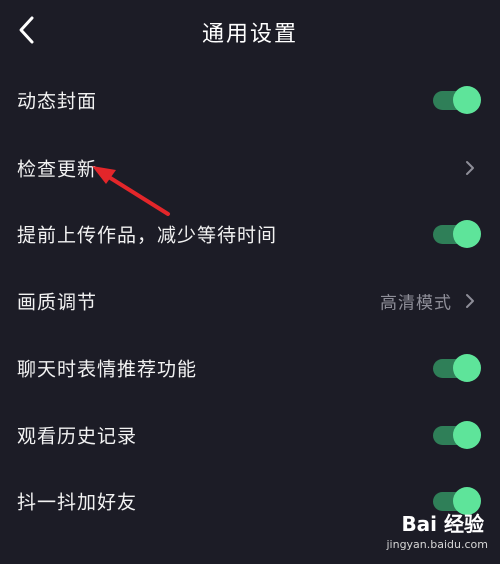 The image size is (500, 564). I want to click on setting-row-quality: 画质调节 高清模式, so click(250, 301).